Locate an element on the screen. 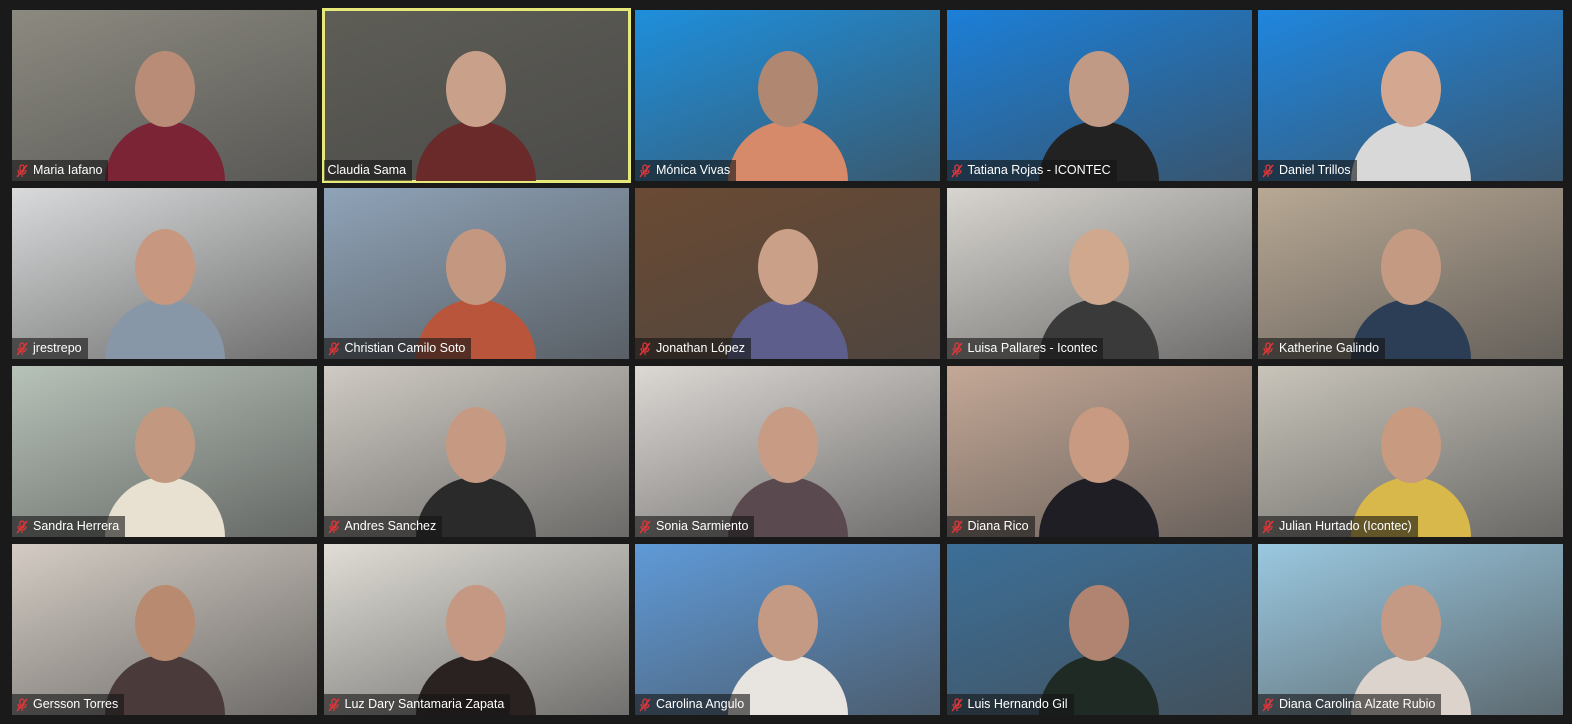 The image size is (1572, 724). participant-name-label: Luisa Pallares - Icontec is located at coordinates (1025, 348).